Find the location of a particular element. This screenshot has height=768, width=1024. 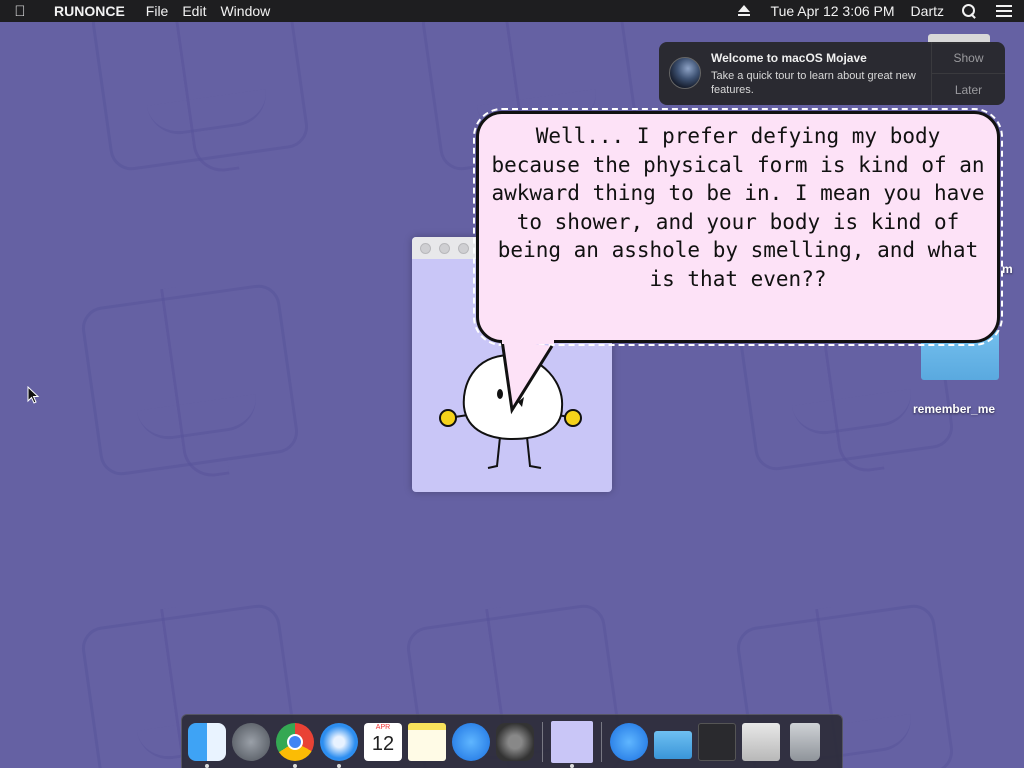

menu-app-name: RUNONCE is located at coordinates (89, 11).